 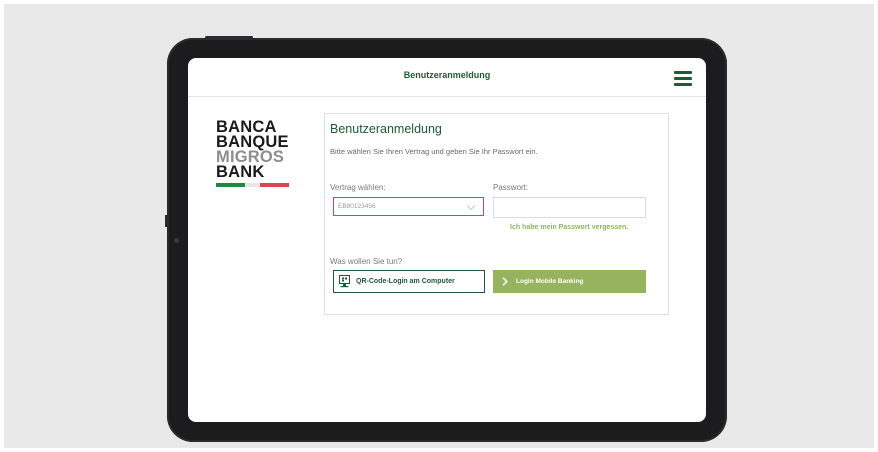 I want to click on qr-code-login-button: QR-Code-Login am Computer, so click(x=409, y=281).